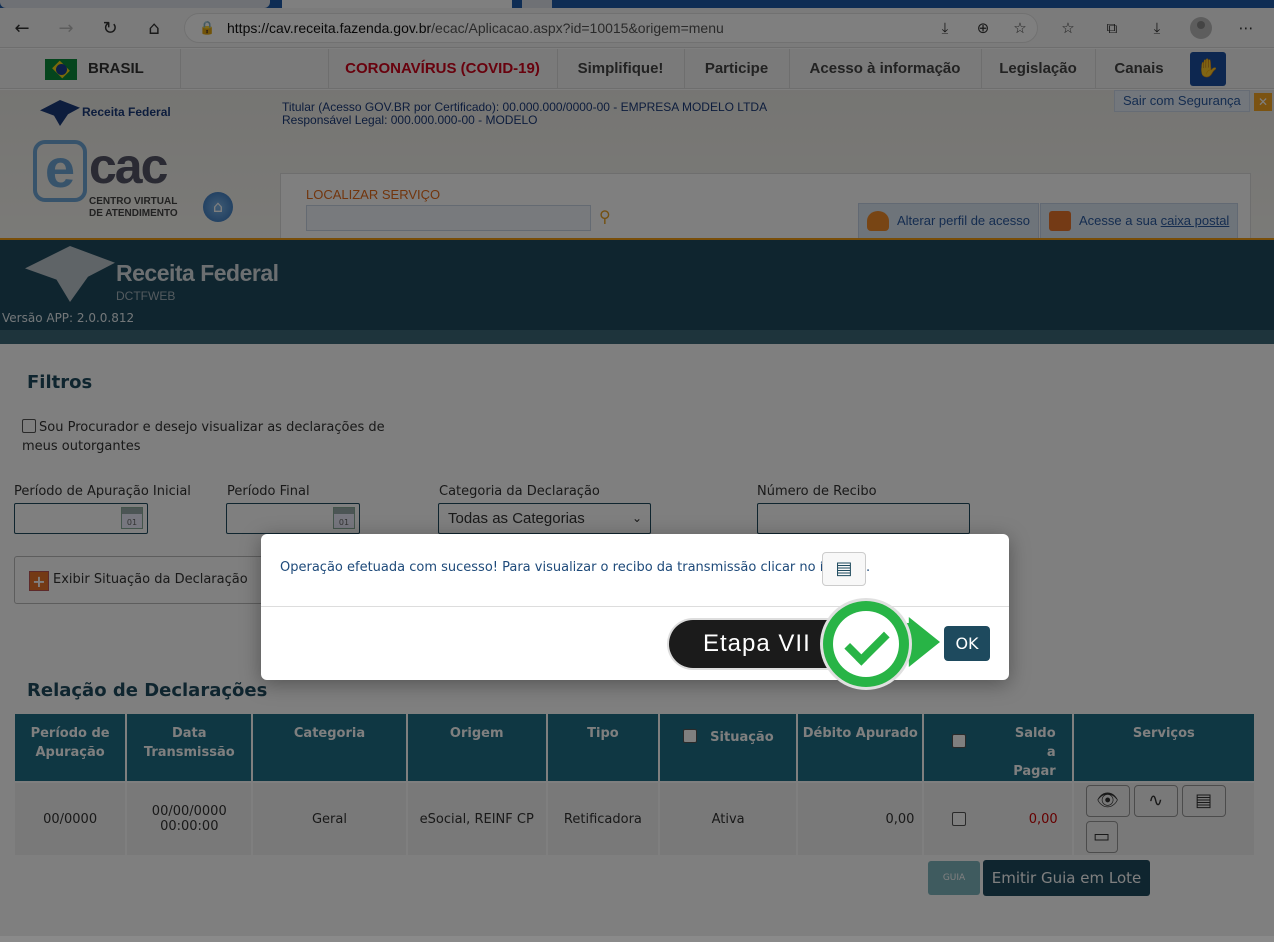  Describe the element at coordinates (868, 567) in the screenshot. I see `modal-message-end: .` at that location.